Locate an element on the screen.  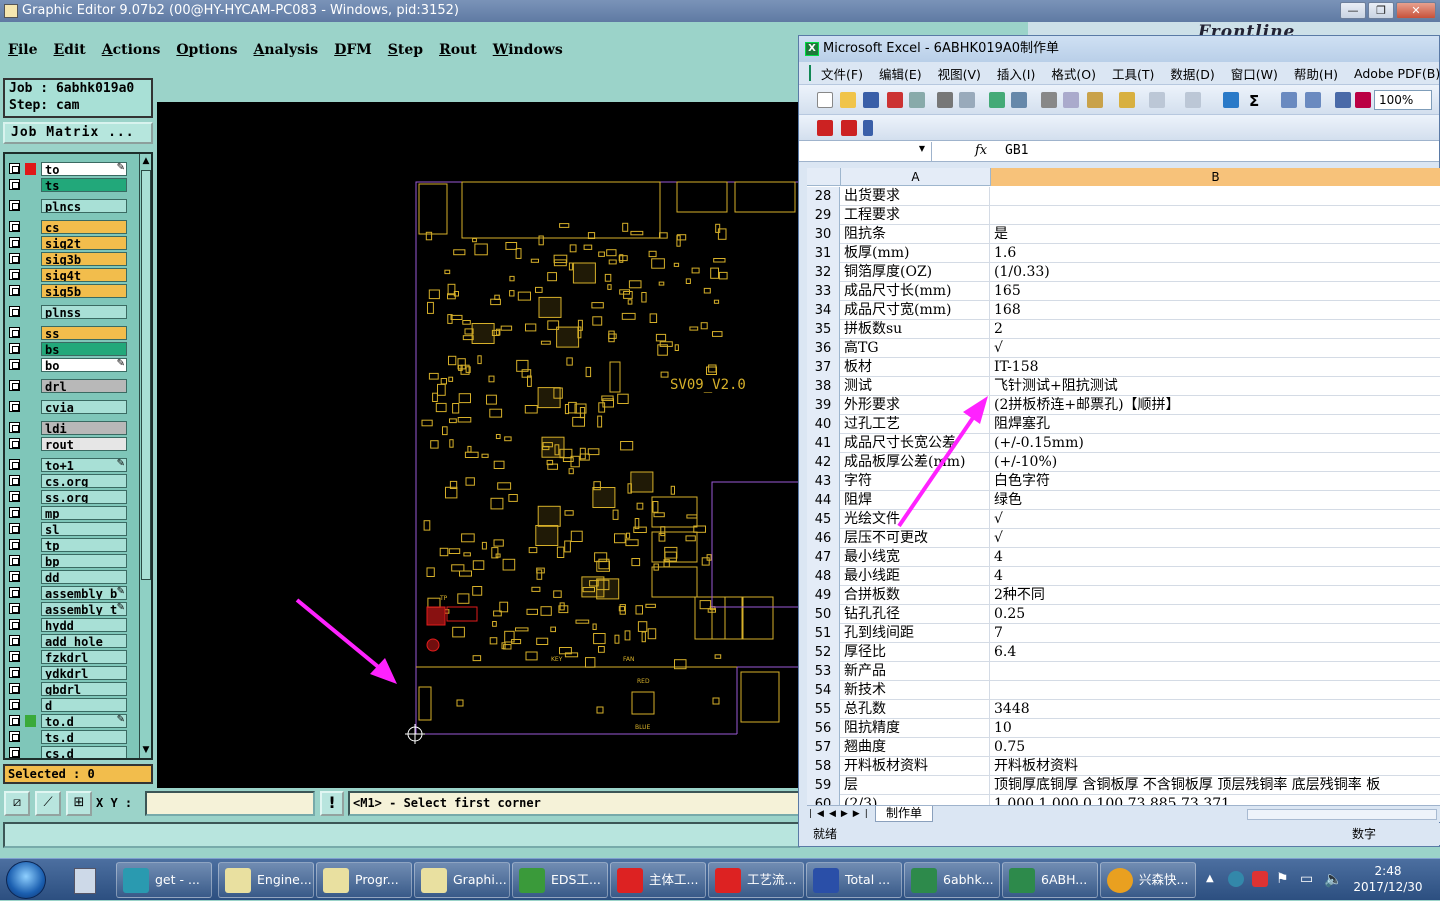
layer-row: assembly_b ✎ is located at coordinates (68, 593).